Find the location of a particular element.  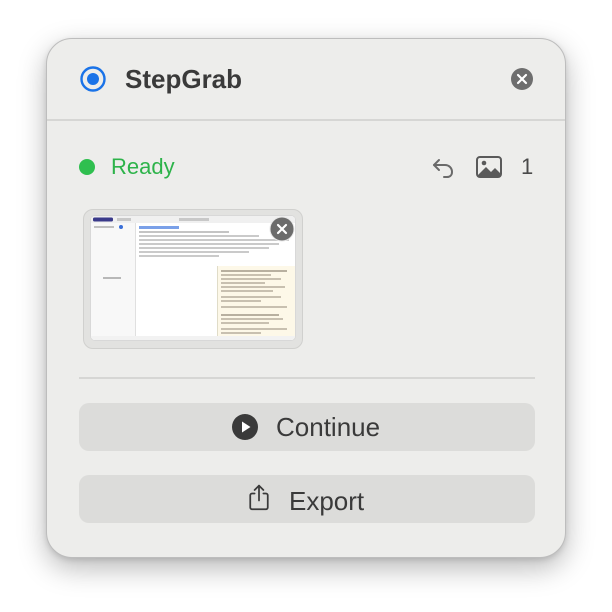

play-circle-icon is located at coordinates (245, 427).